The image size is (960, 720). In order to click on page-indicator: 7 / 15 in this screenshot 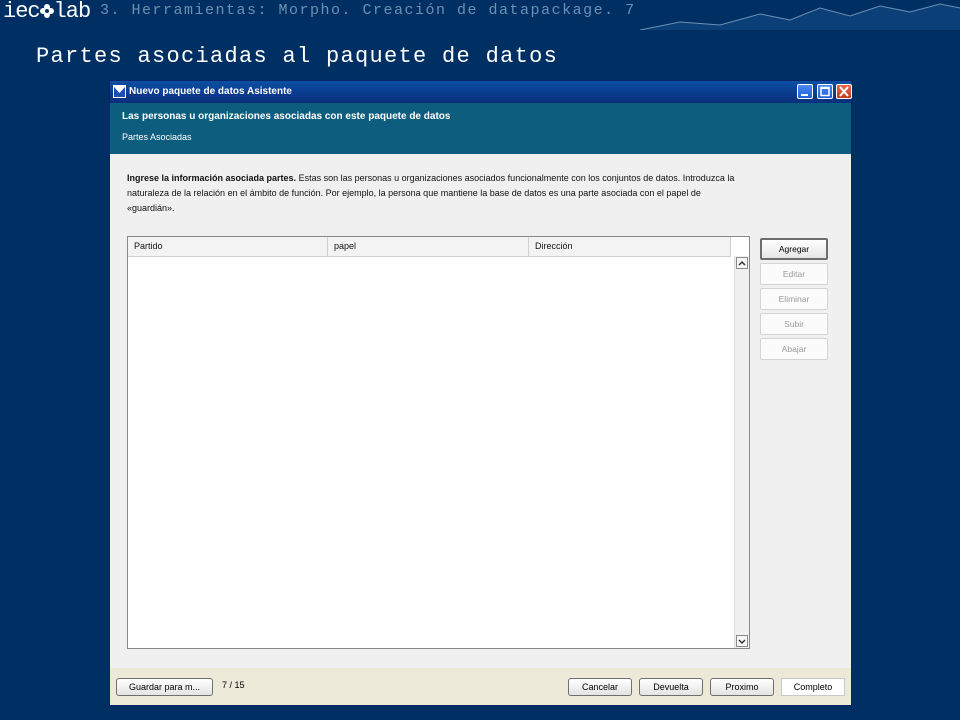, I will do `click(233, 685)`.